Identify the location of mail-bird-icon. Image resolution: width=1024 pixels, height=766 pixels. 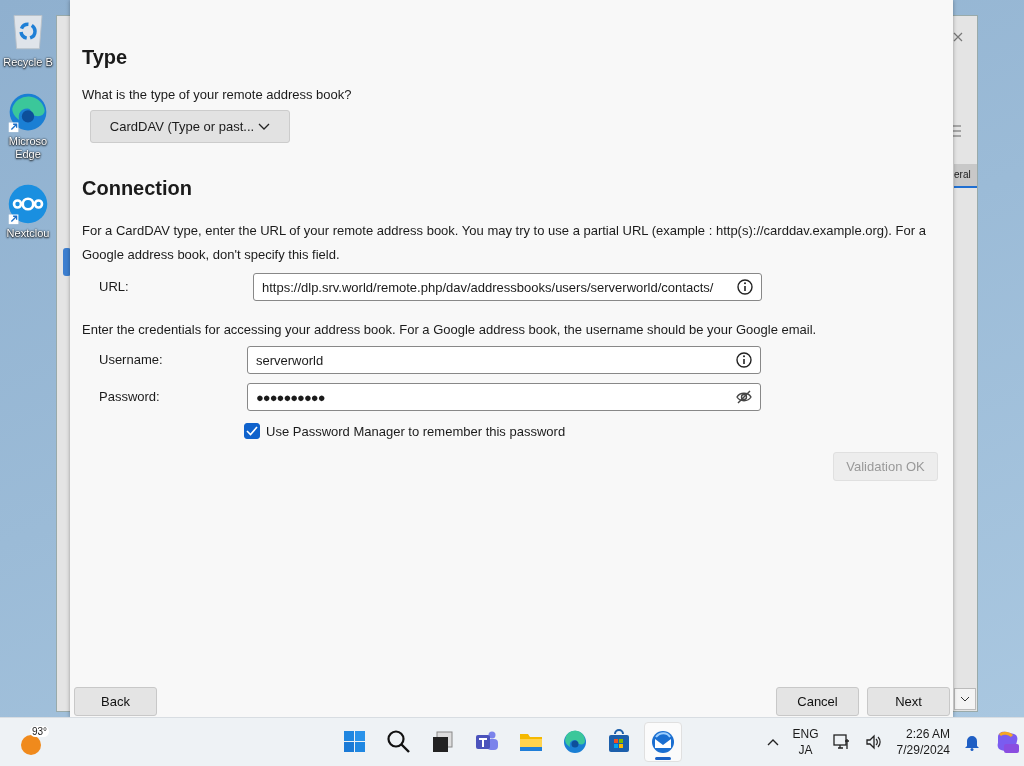
(663, 742).